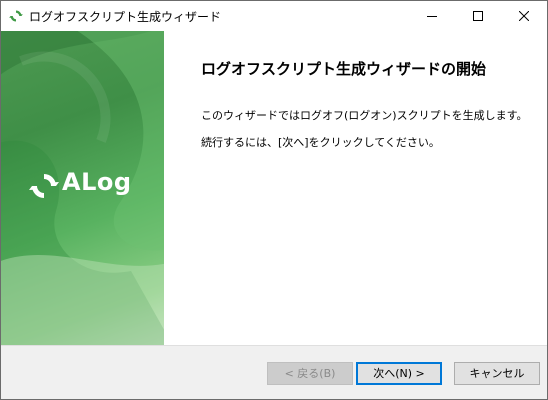 The height and width of the screenshot is (400, 548). Describe the element at coordinates (364, 115) in the screenshot. I see `description-text: このウィザードではログオフ(ログオン)スクリプトを生成します。` at that location.